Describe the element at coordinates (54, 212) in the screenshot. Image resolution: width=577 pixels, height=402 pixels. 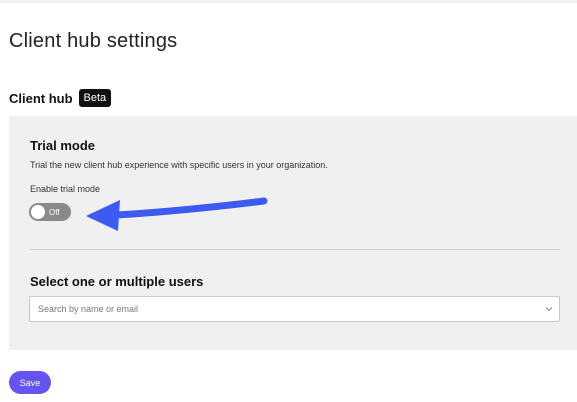
I see `toggle-state-label: Off` at that location.